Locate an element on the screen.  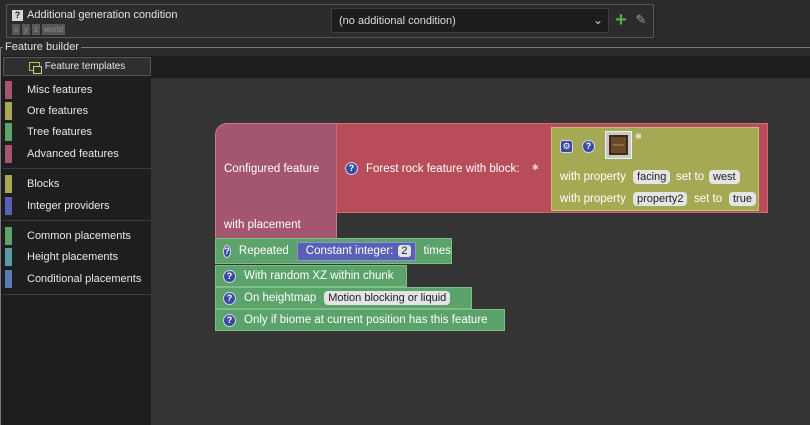
property-value-chip: true is located at coordinates (742, 199).